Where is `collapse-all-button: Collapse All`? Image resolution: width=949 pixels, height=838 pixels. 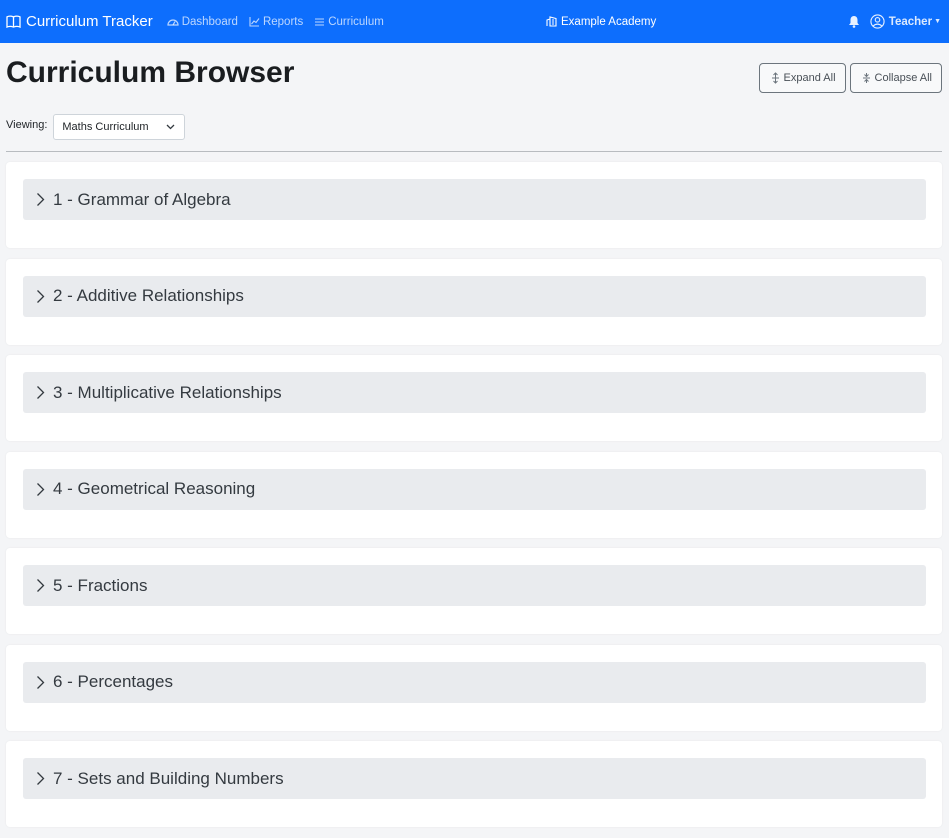 collapse-all-button: Collapse All is located at coordinates (895, 78).